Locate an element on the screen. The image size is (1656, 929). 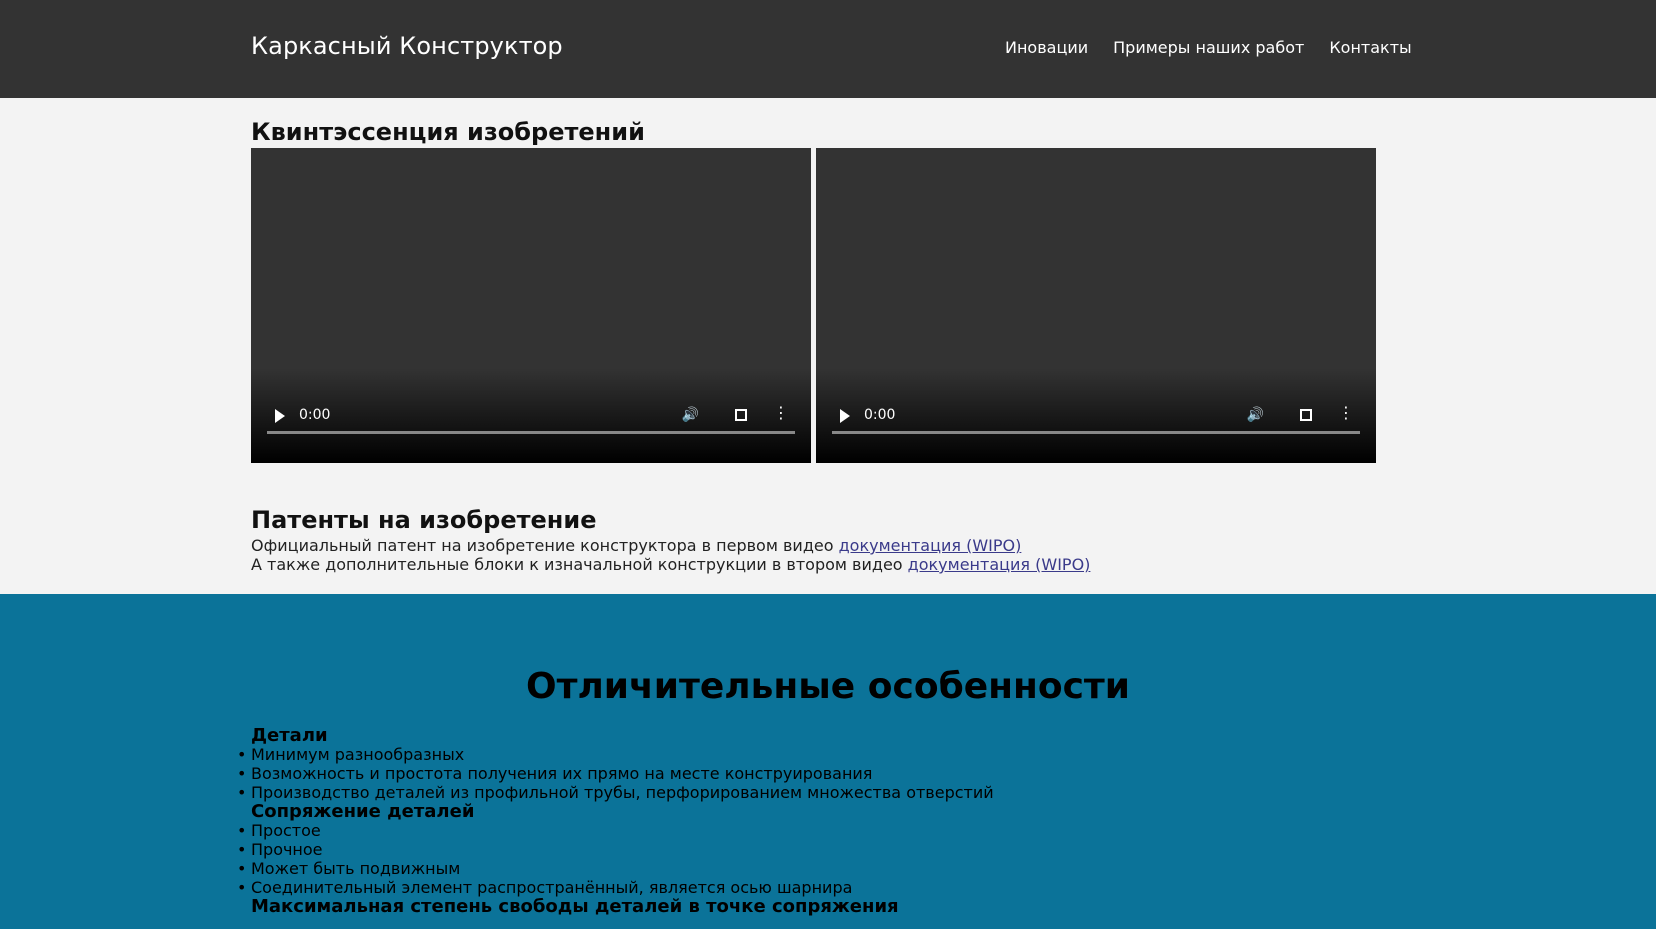
list-item: Может быть подвижным is located at coordinates (615, 868).